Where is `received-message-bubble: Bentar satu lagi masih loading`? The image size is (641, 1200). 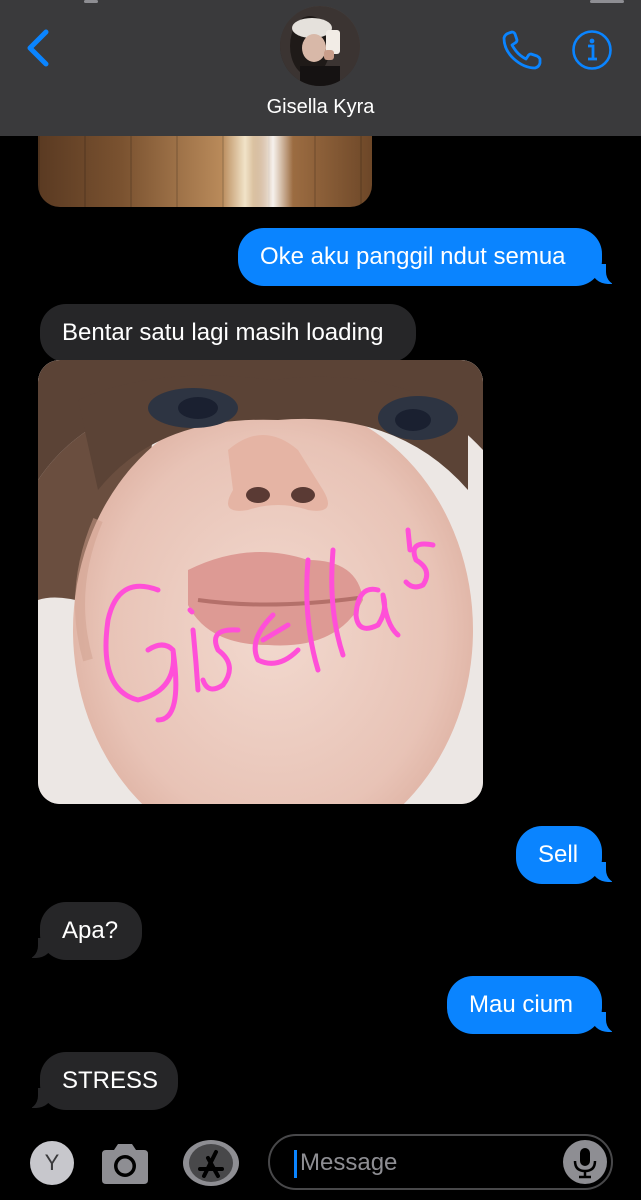 received-message-bubble: Bentar satu lagi masih loading is located at coordinates (228, 333).